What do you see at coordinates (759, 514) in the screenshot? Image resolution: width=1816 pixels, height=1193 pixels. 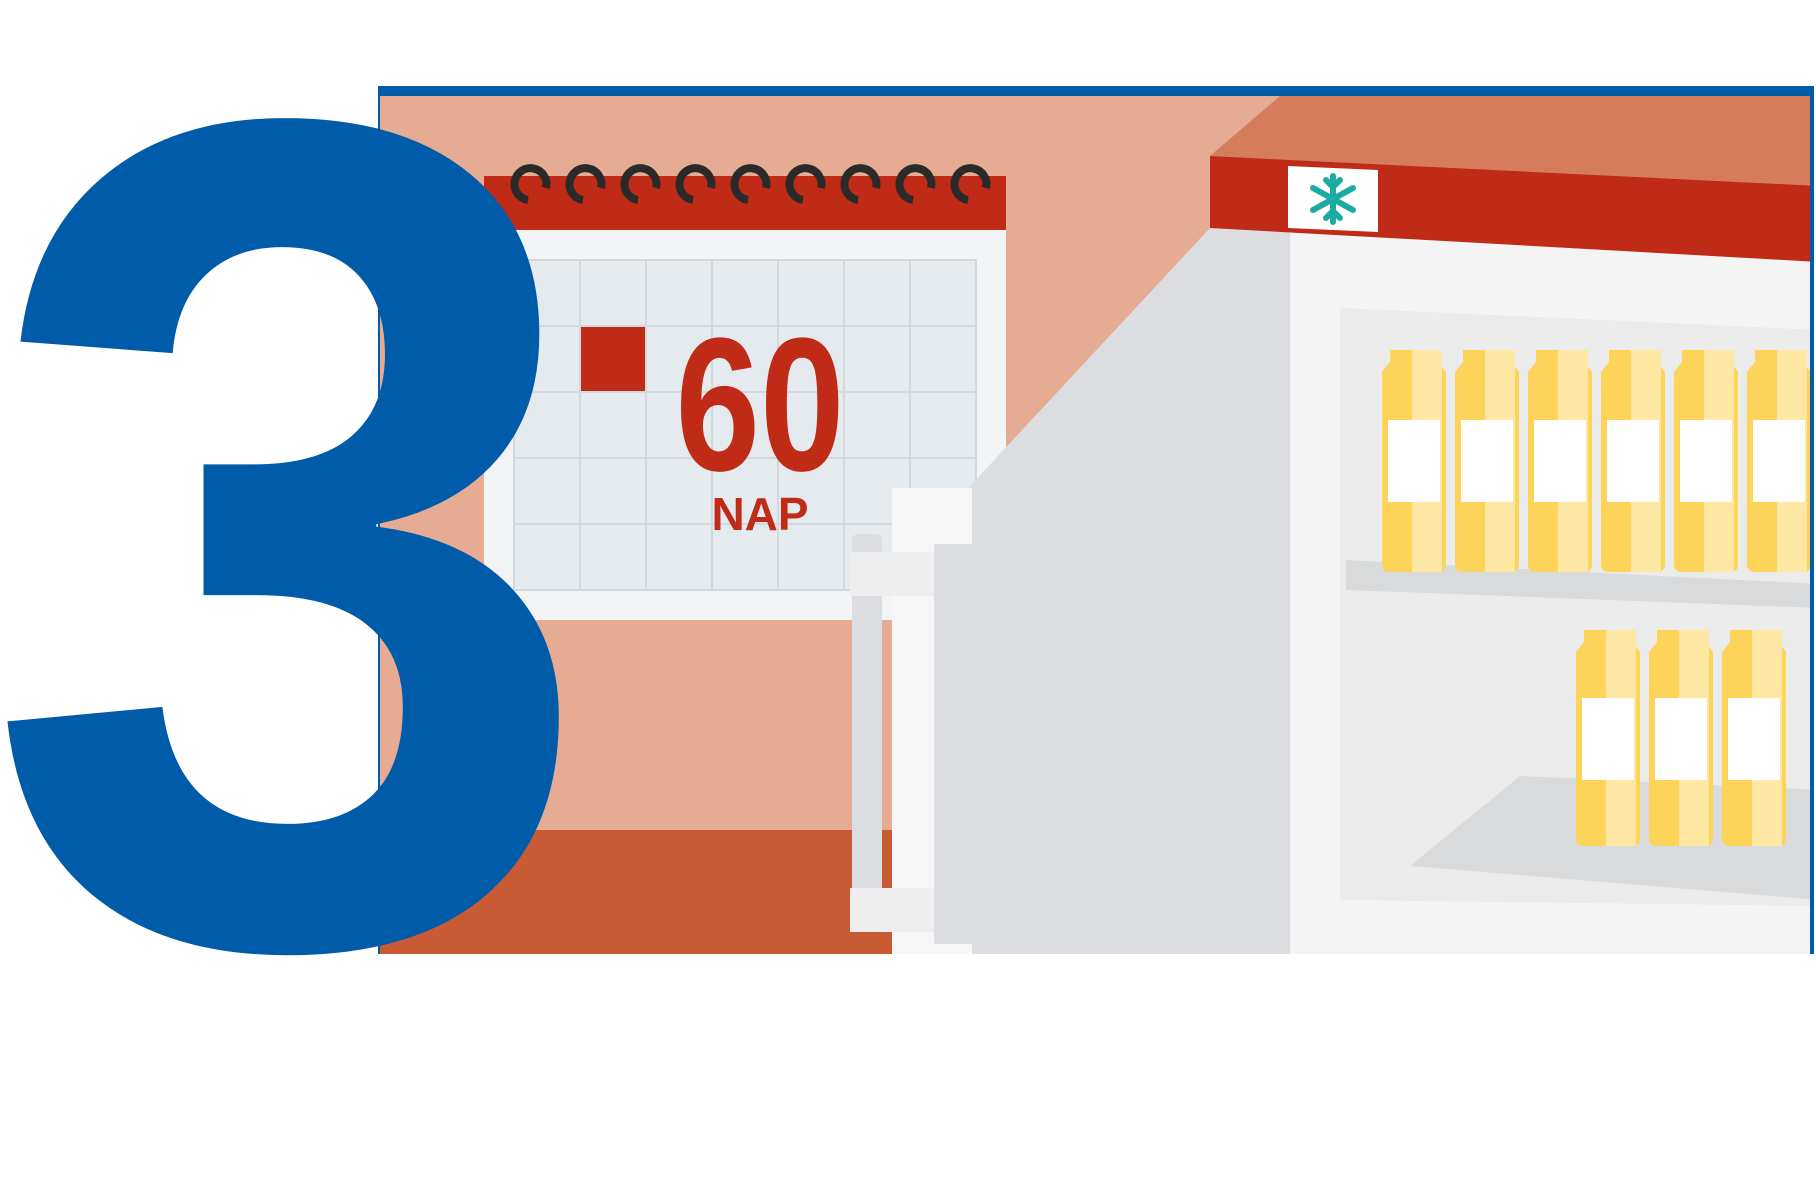 I see `calendar-days-unit: NAP` at bounding box center [759, 514].